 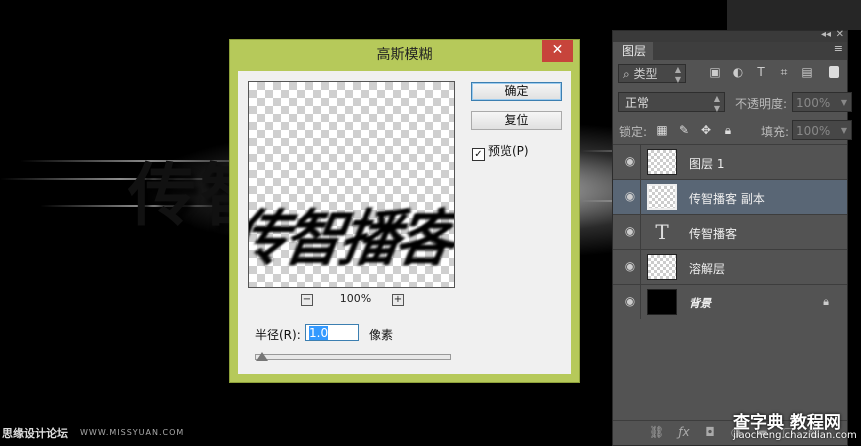 What do you see at coordinates (813, 103) in the screenshot?
I see `opacity-value: 100%` at bounding box center [813, 103].